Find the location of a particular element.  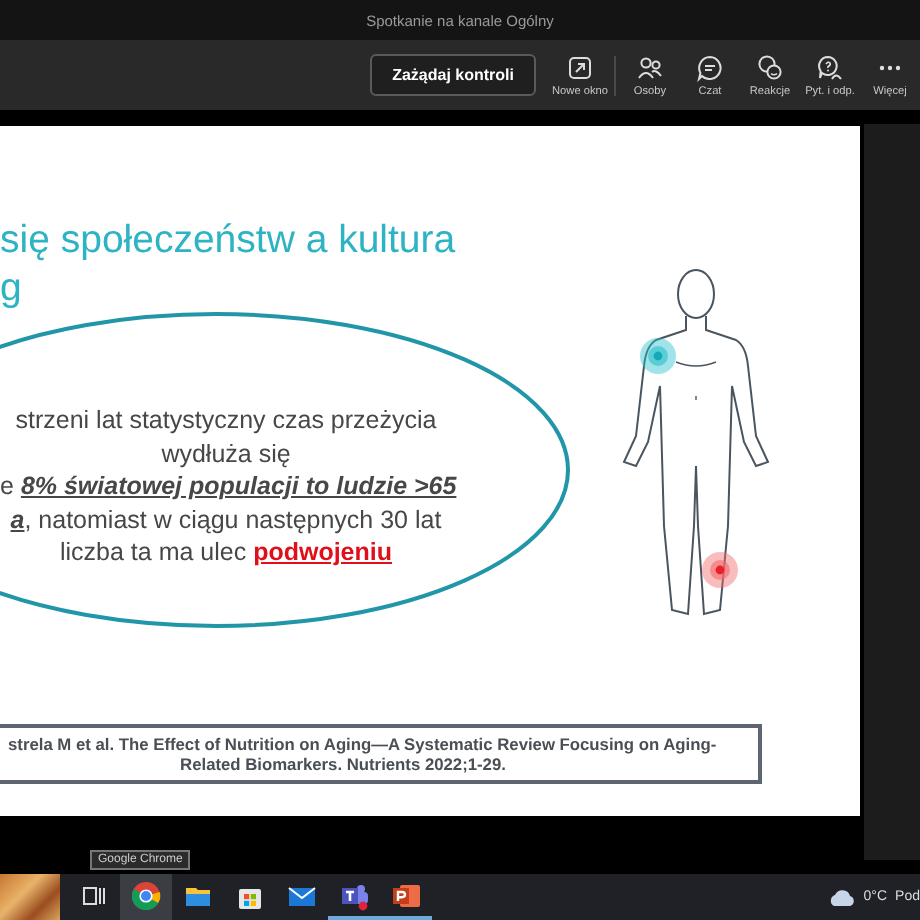

powerpoint-icon is located at coordinates (406, 895).